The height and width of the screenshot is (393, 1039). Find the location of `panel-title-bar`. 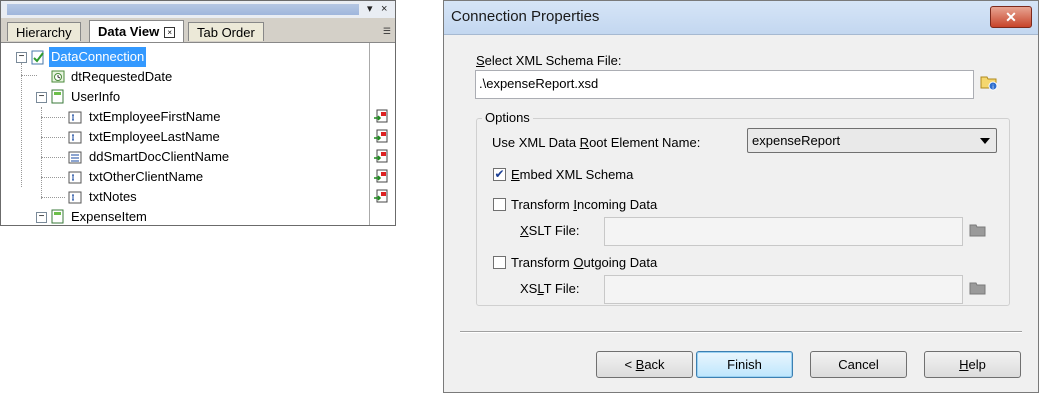

panel-title-bar is located at coordinates (183, 9).